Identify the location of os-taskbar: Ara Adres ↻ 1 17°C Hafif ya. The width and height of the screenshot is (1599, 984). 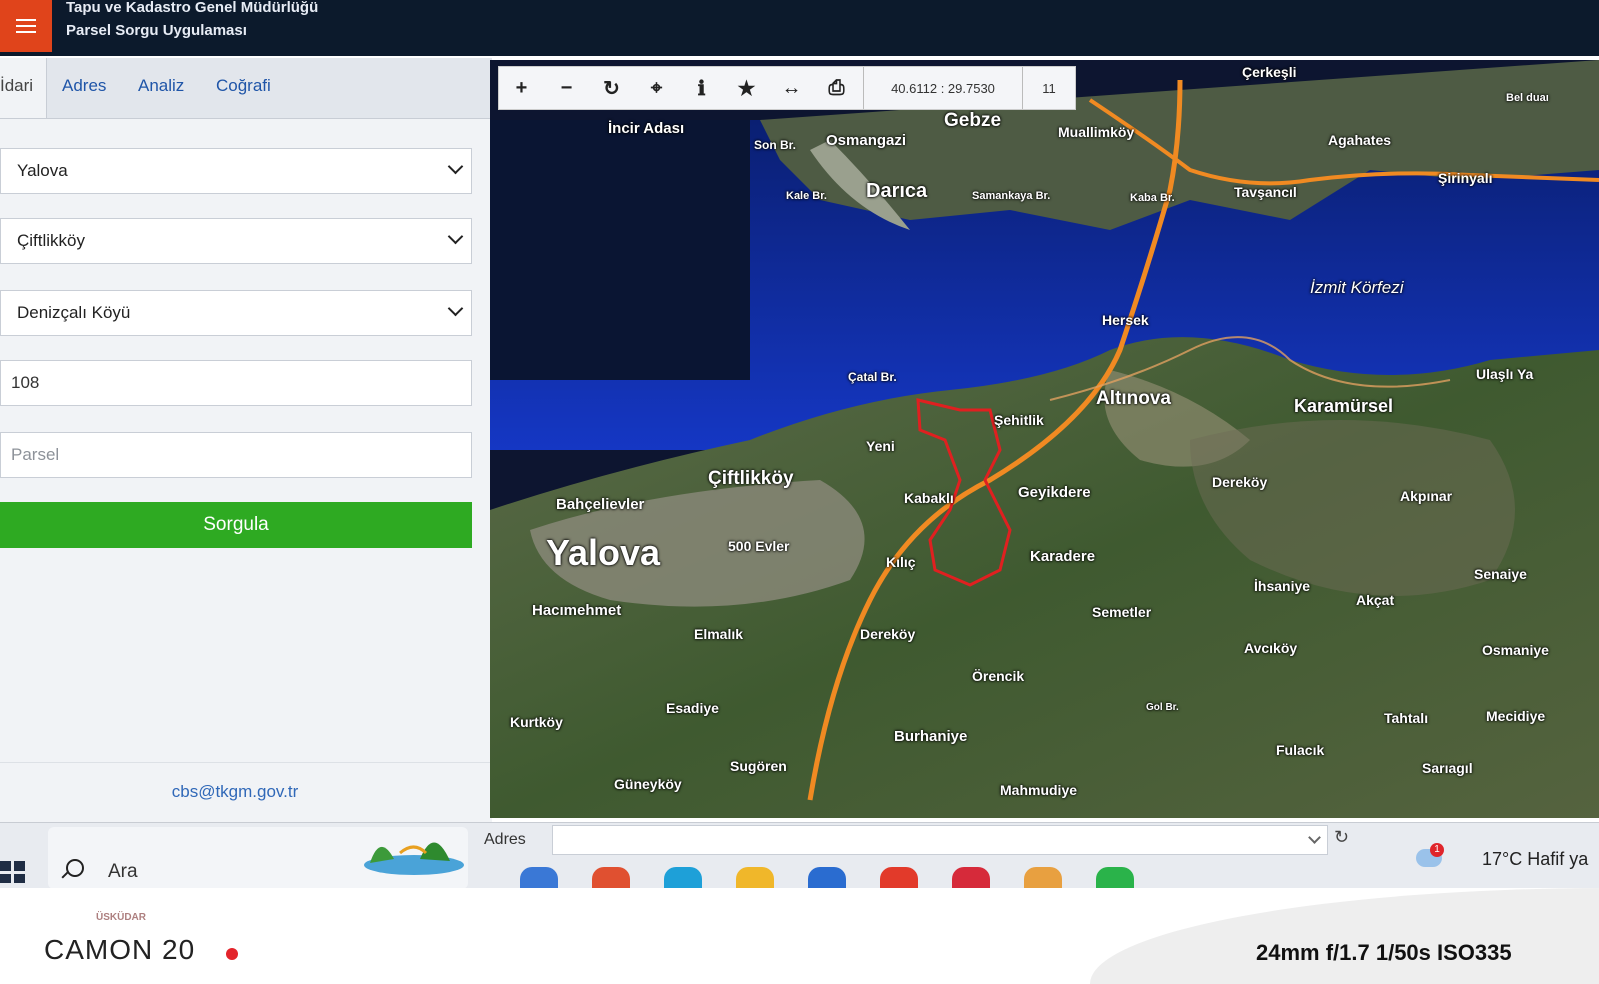
(799, 856).